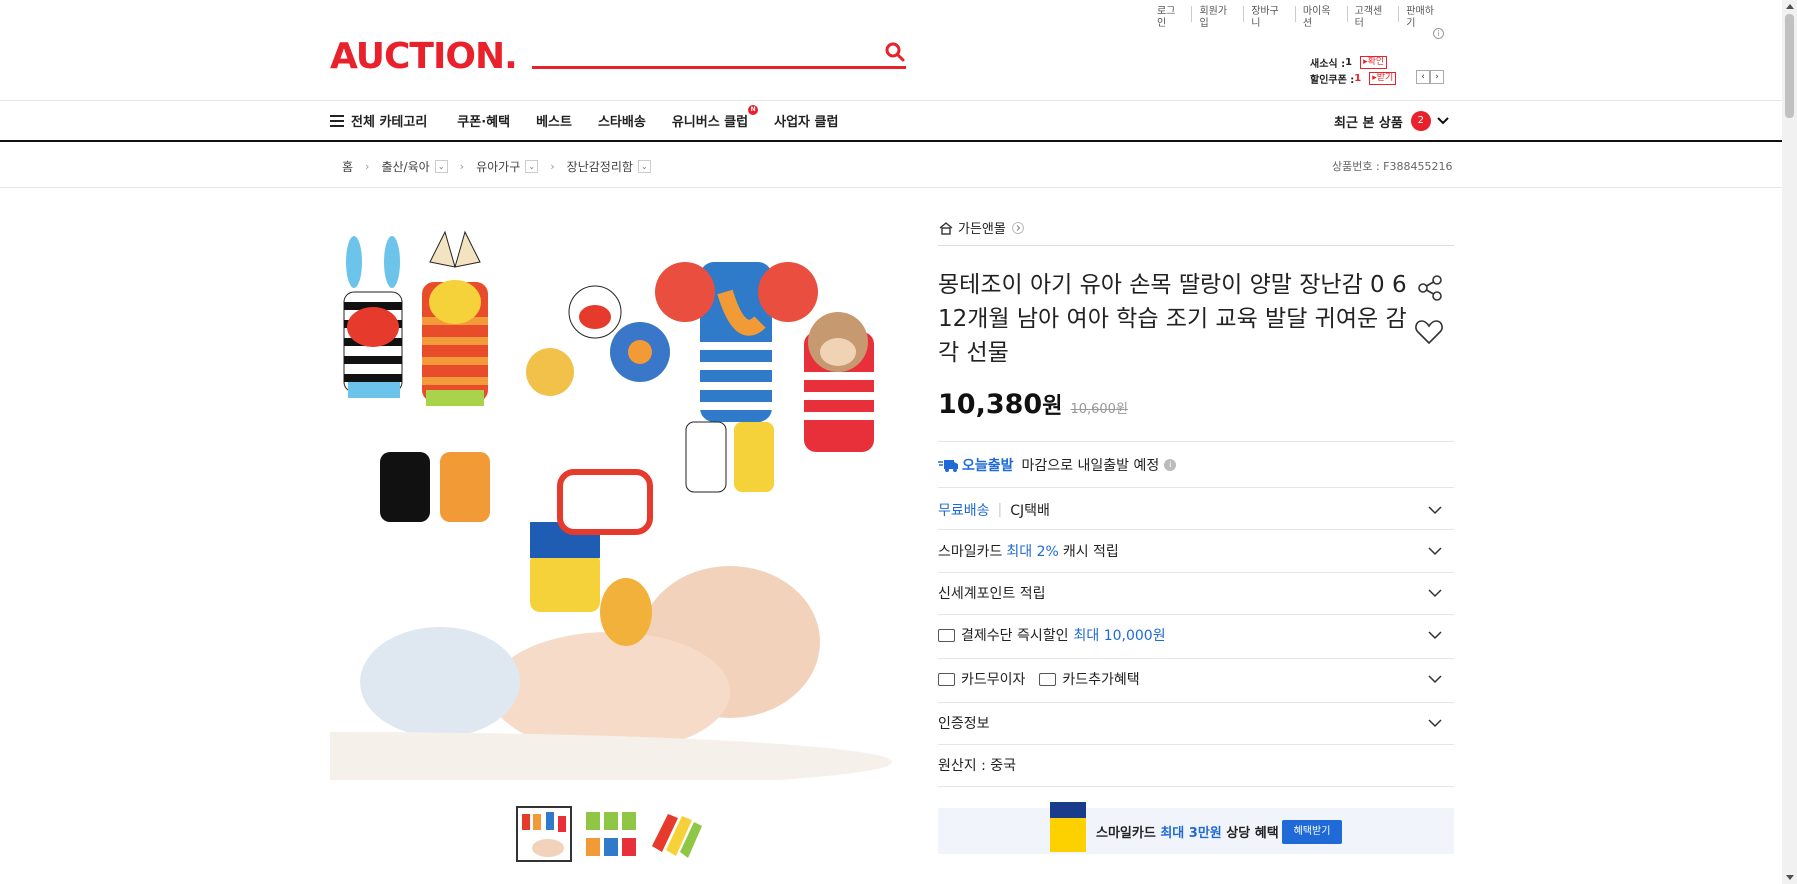 The width and height of the screenshot is (1797, 884). Describe the element at coordinates (1789, 66) in the screenshot. I see `scroll-thumb` at that location.